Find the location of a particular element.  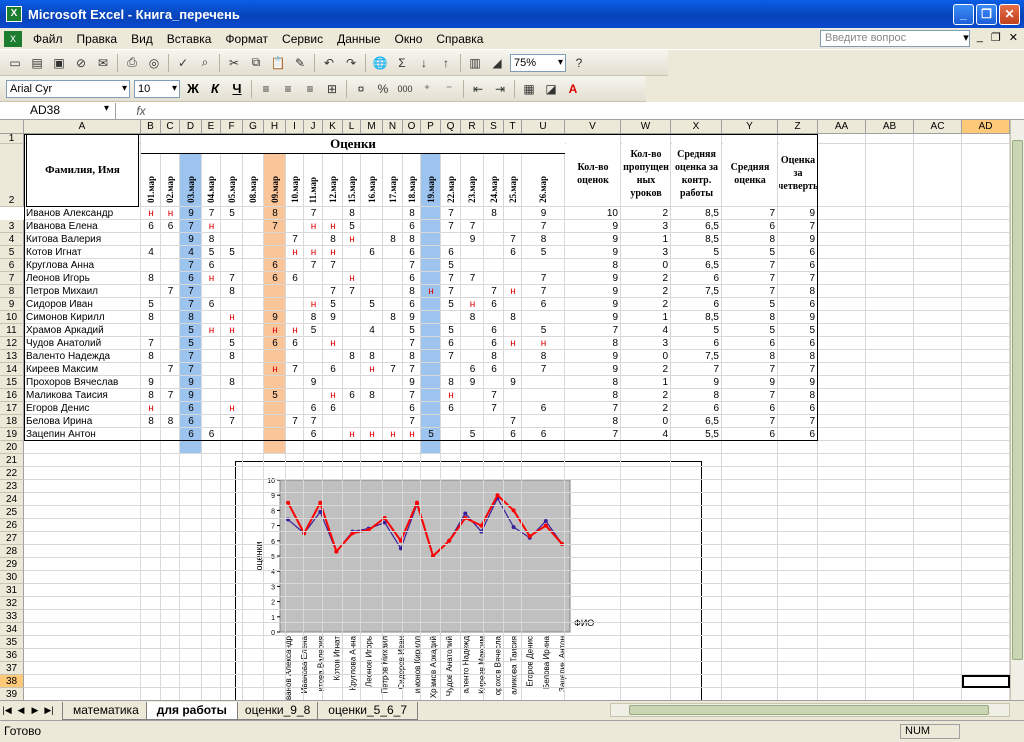

align-center-icon: ≡ is located at coordinates (288, 89).